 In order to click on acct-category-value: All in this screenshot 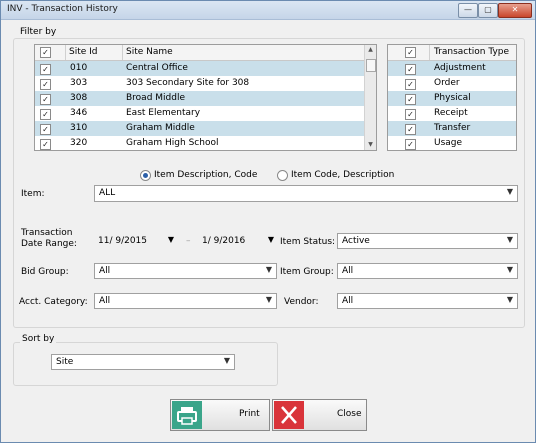, I will do `click(105, 301)`.